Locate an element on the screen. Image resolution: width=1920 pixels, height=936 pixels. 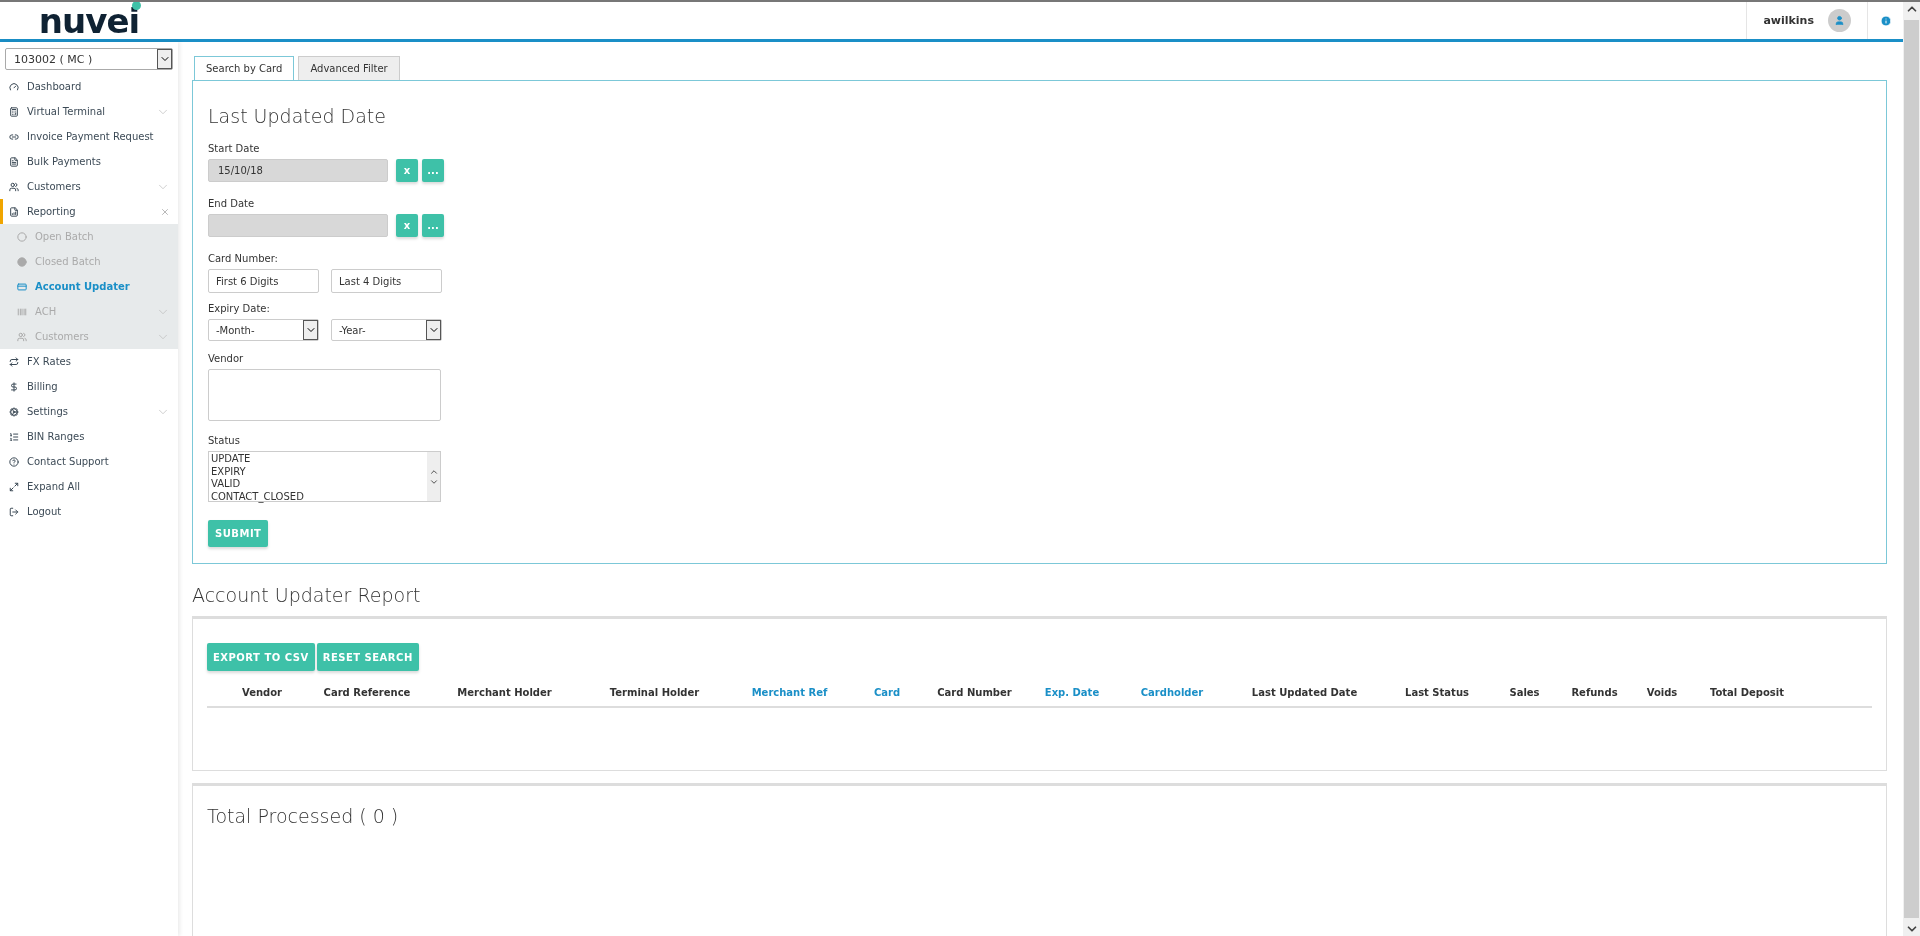
credit-card-icon is located at coordinates (22, 286).